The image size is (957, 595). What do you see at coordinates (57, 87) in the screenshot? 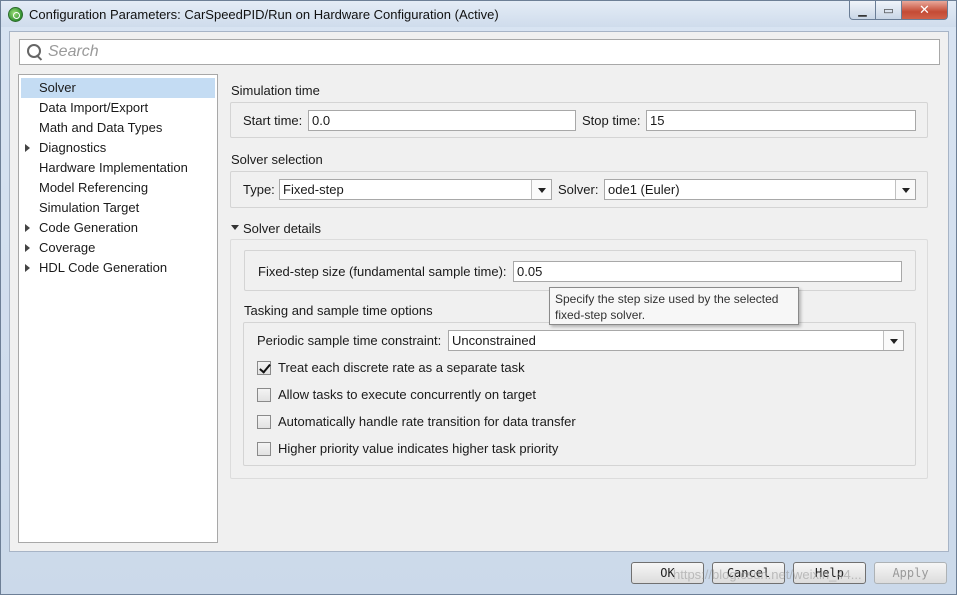
I see `tree-item-label: Solver` at bounding box center [57, 87].